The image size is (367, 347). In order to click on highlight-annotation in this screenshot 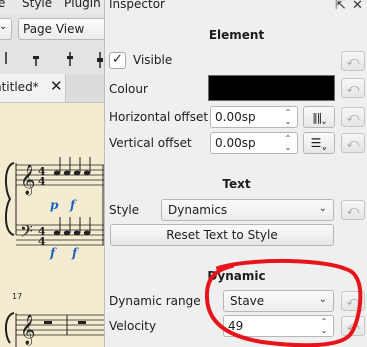, I will do `click(283, 302)`.